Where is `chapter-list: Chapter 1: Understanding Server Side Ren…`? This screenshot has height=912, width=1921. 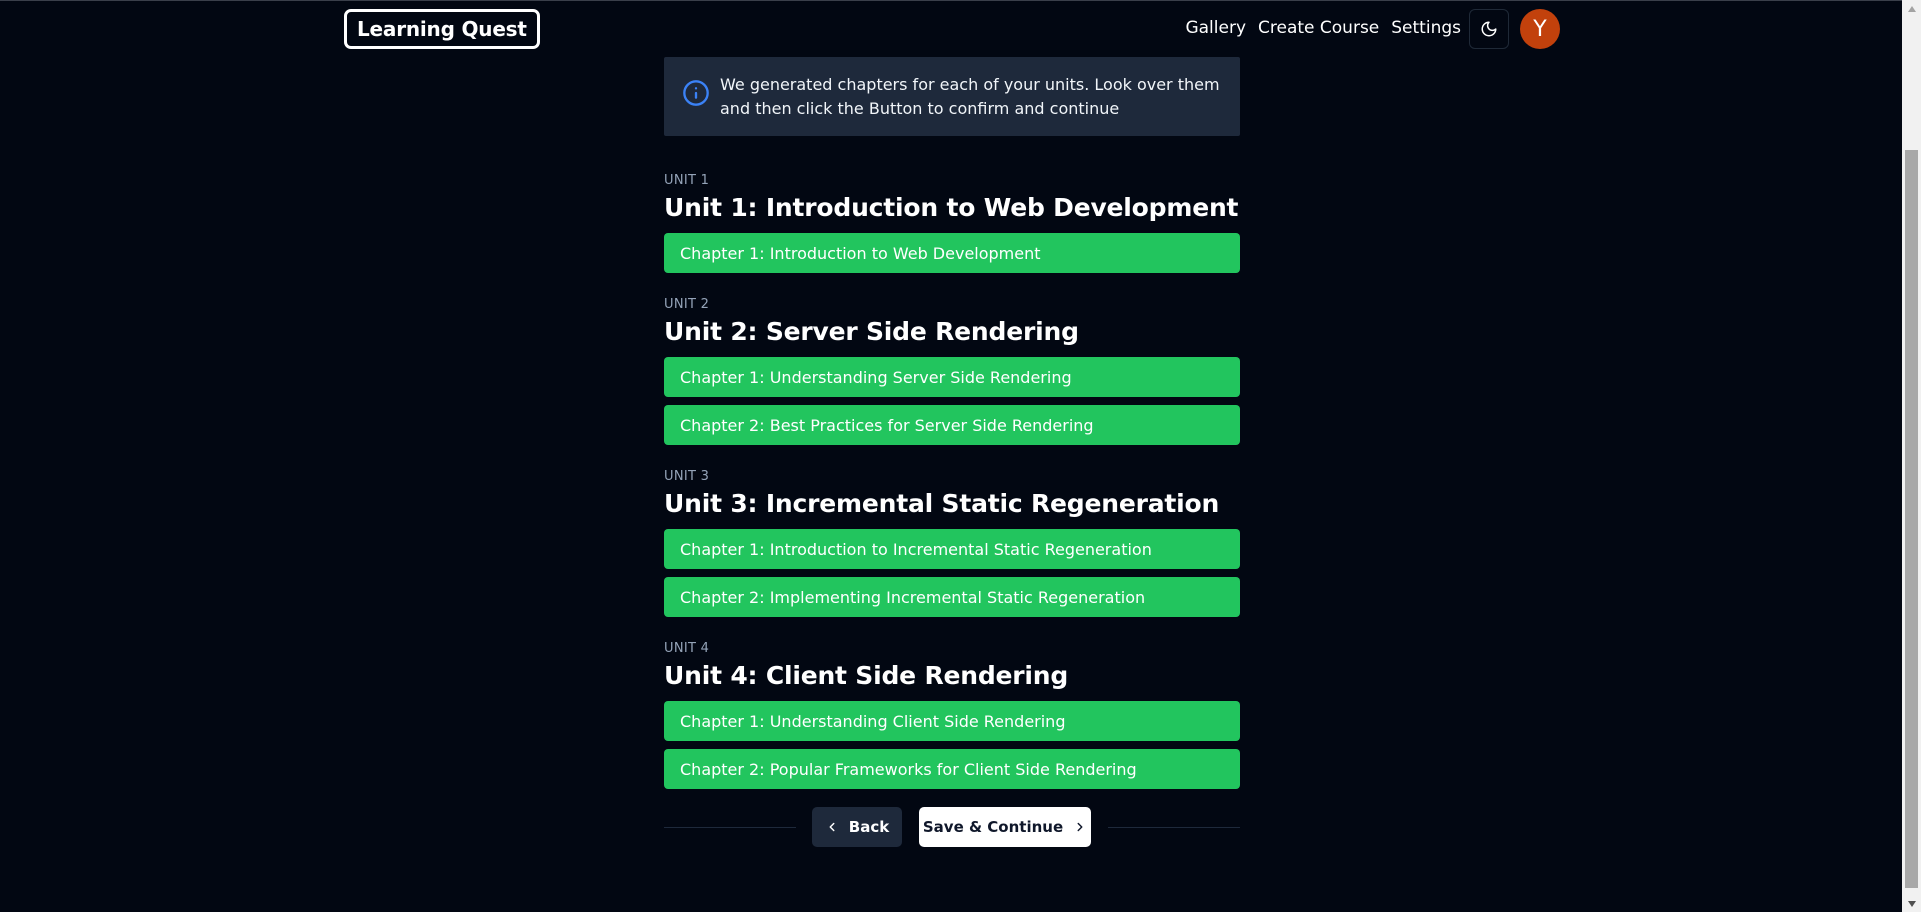
chapter-list: Chapter 1: Understanding Server Side Ren… is located at coordinates (952, 401).